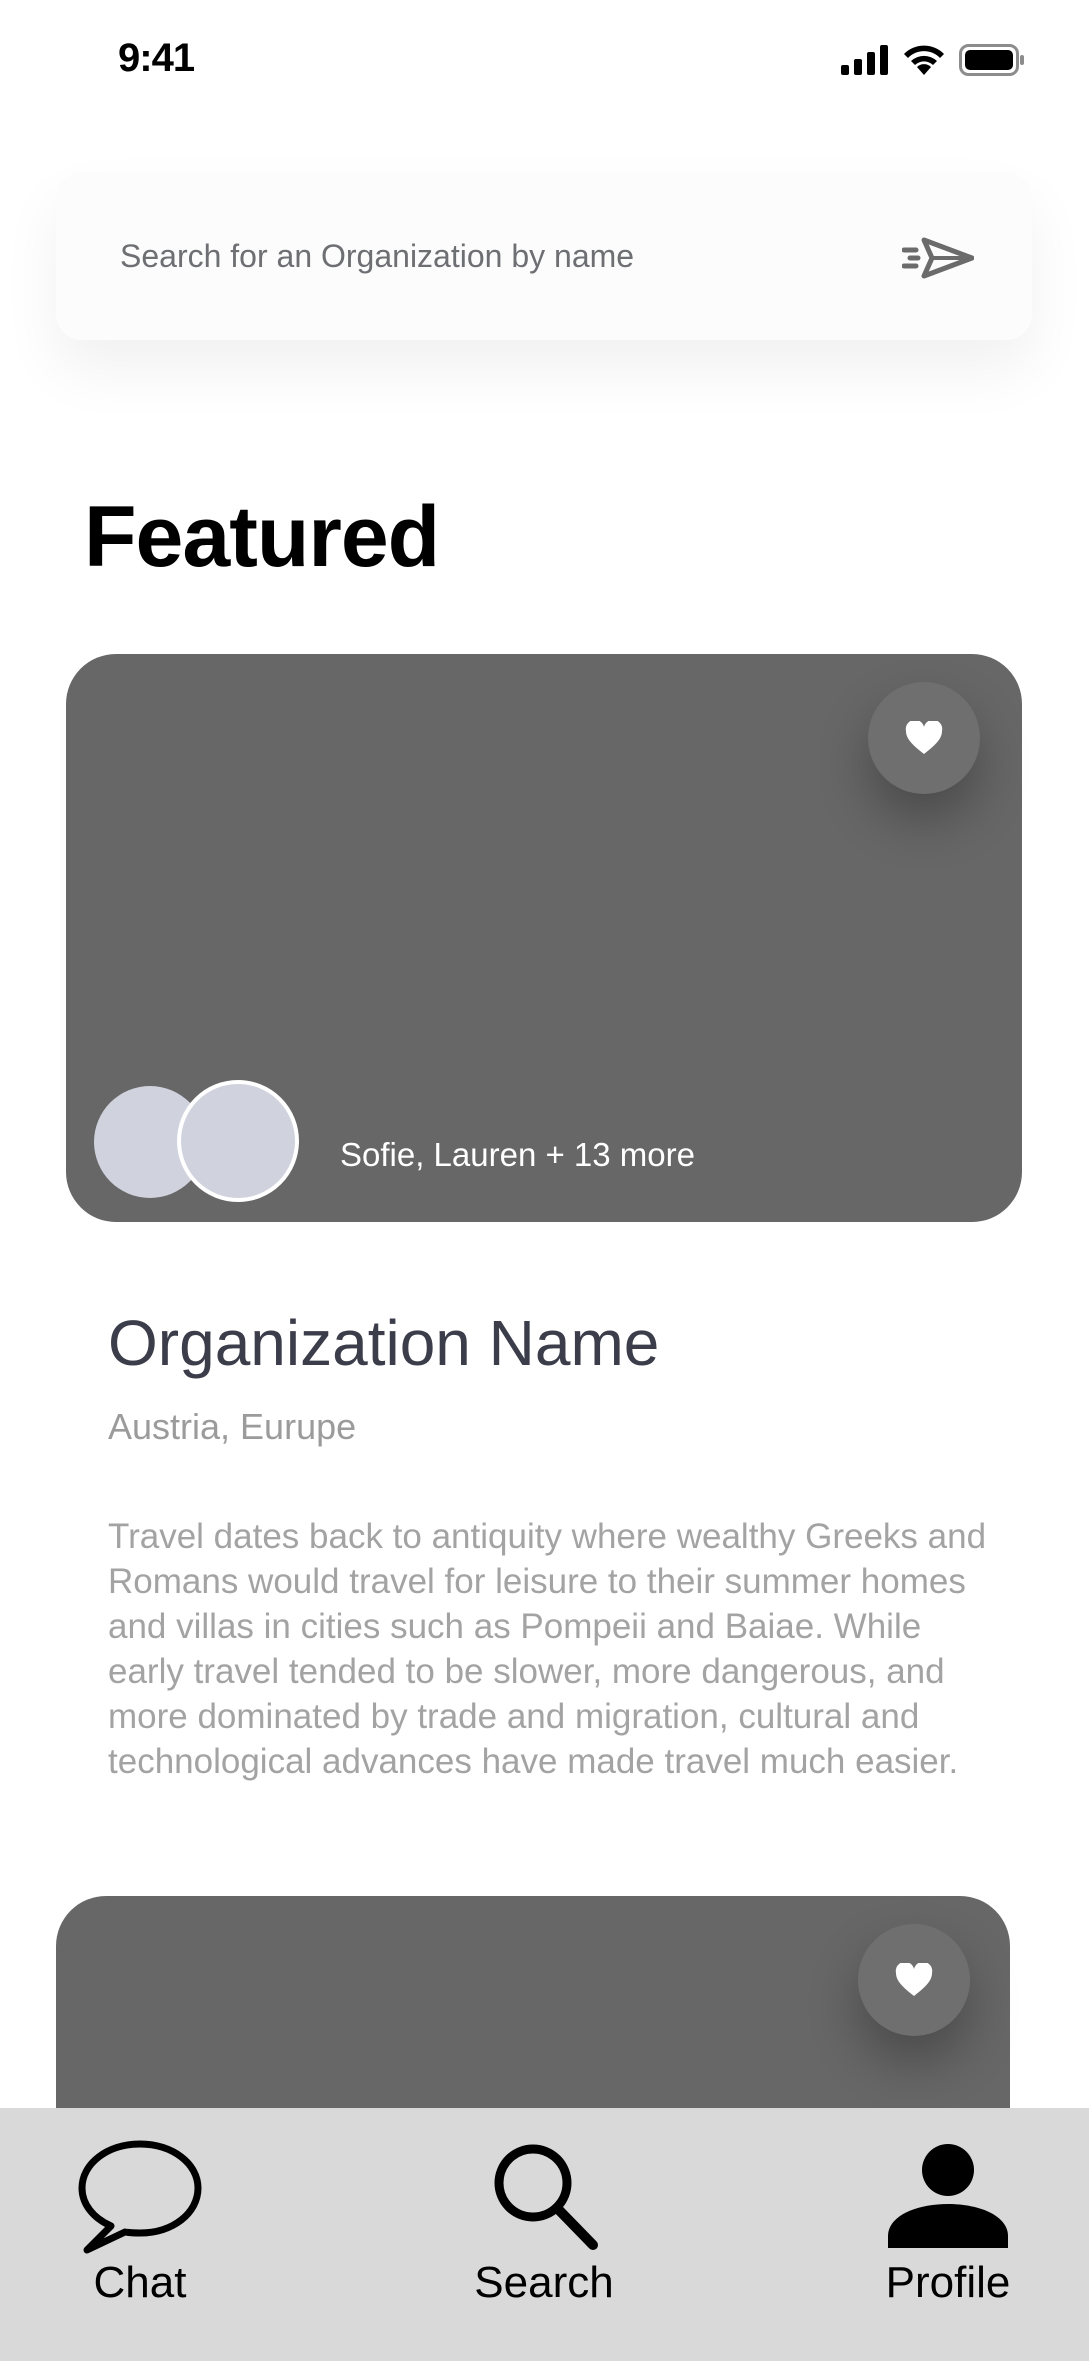 The image size is (1089, 2361). What do you see at coordinates (948, 2196) in the screenshot?
I see `person-icon` at bounding box center [948, 2196].